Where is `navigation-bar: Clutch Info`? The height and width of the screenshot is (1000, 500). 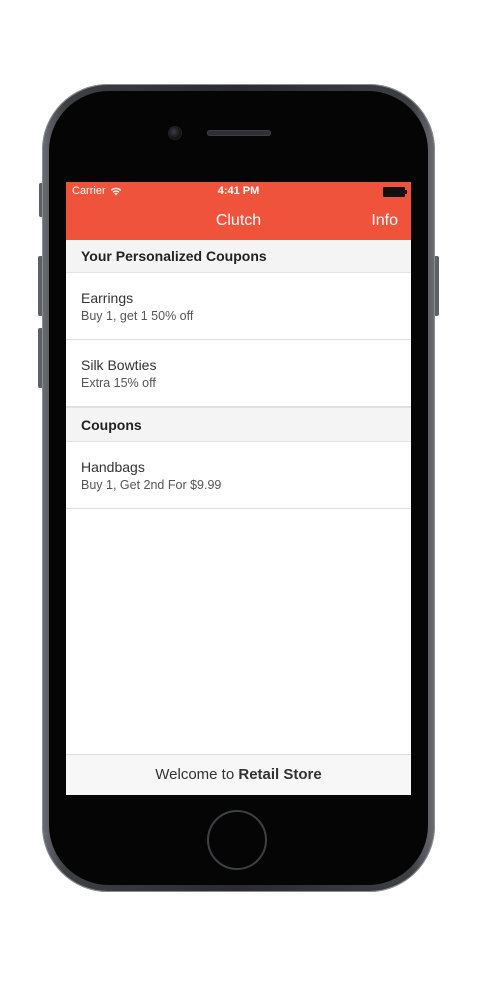 navigation-bar: Clutch Info is located at coordinates (238, 221).